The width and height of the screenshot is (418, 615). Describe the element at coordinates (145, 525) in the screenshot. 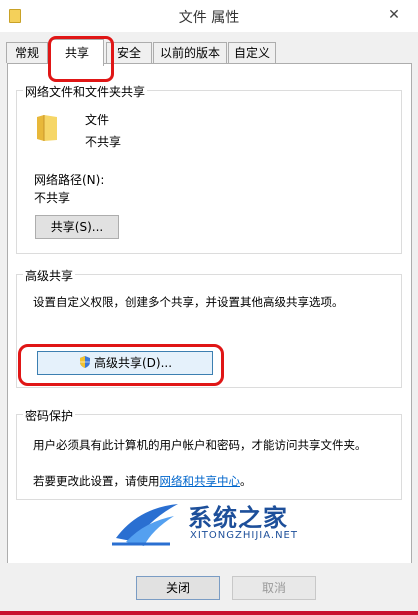

I see `logo-icon` at that location.